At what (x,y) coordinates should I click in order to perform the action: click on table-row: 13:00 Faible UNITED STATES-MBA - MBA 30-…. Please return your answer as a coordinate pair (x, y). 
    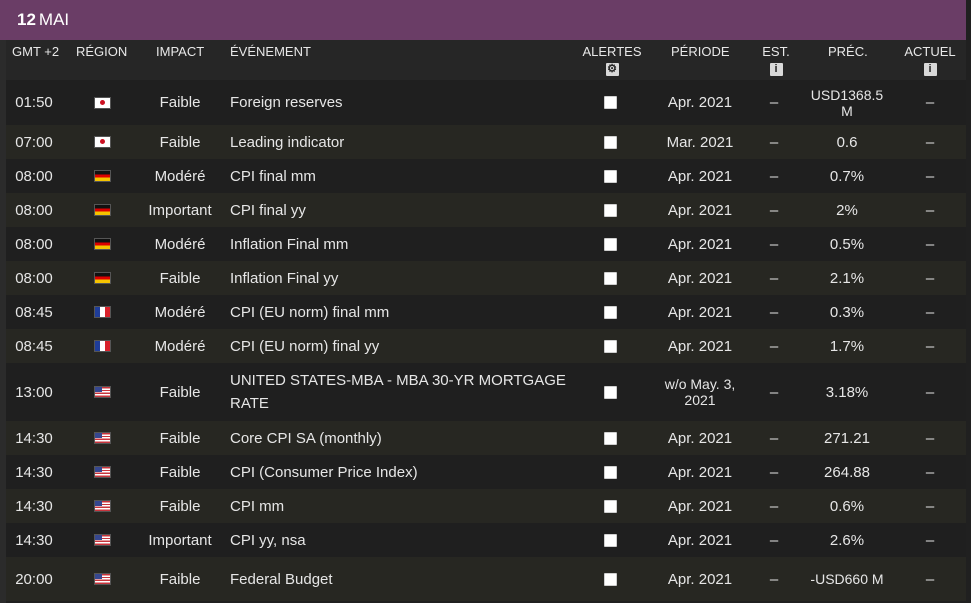
    Looking at the image, I should click on (486, 392).